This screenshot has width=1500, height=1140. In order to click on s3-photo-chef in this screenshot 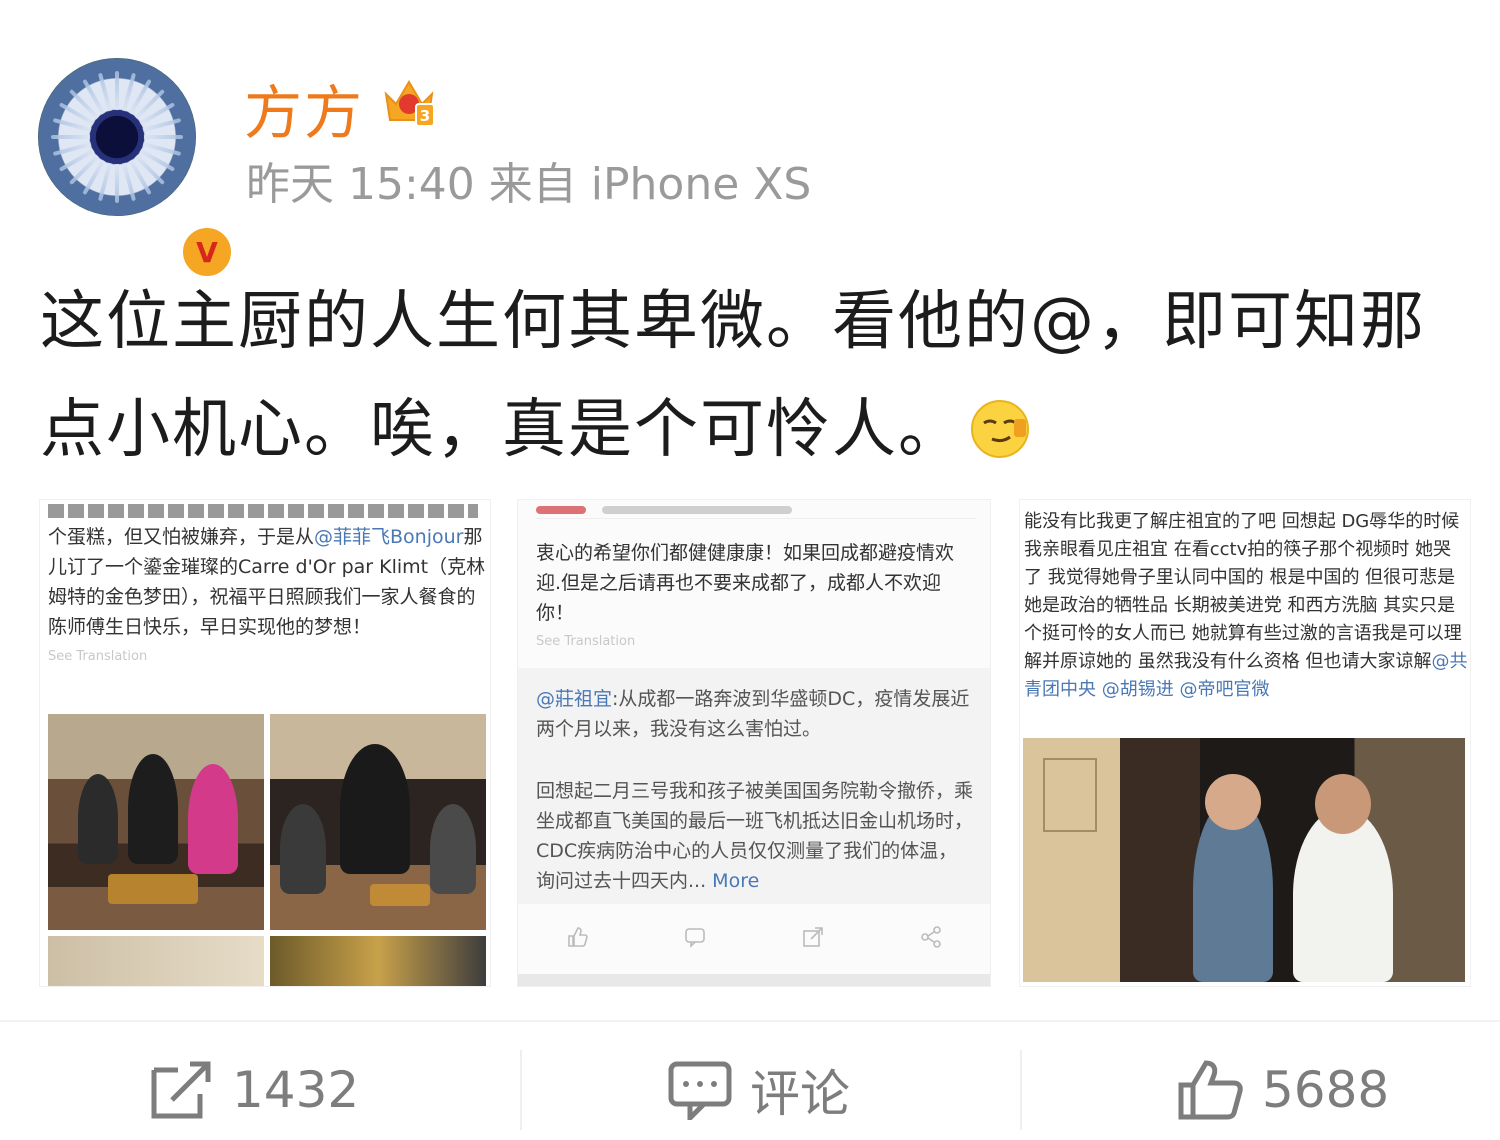, I will do `click(1244, 860)`.